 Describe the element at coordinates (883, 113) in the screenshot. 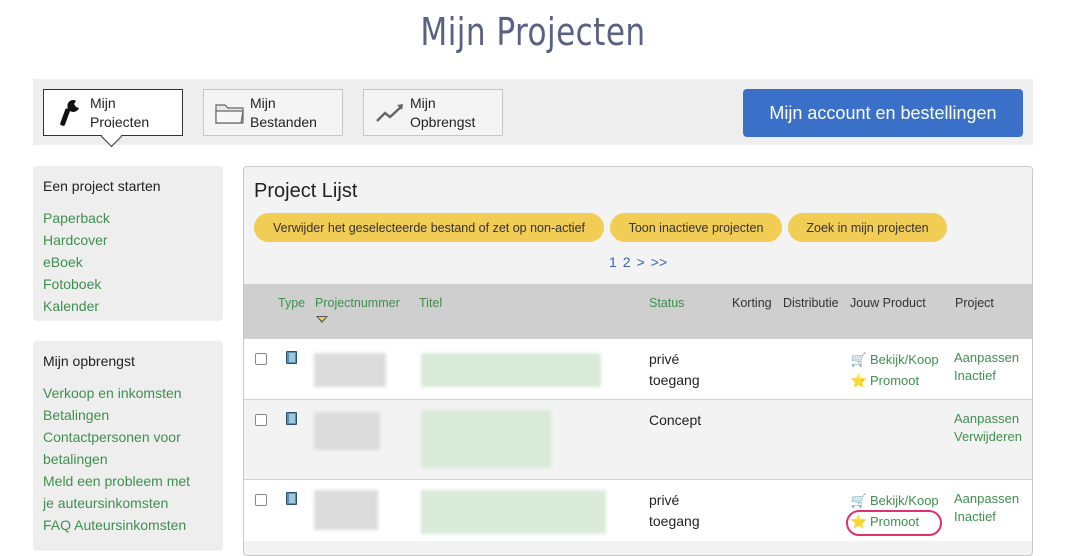

I see `account-and-orders-button: Mijn account en bestellingen` at that location.